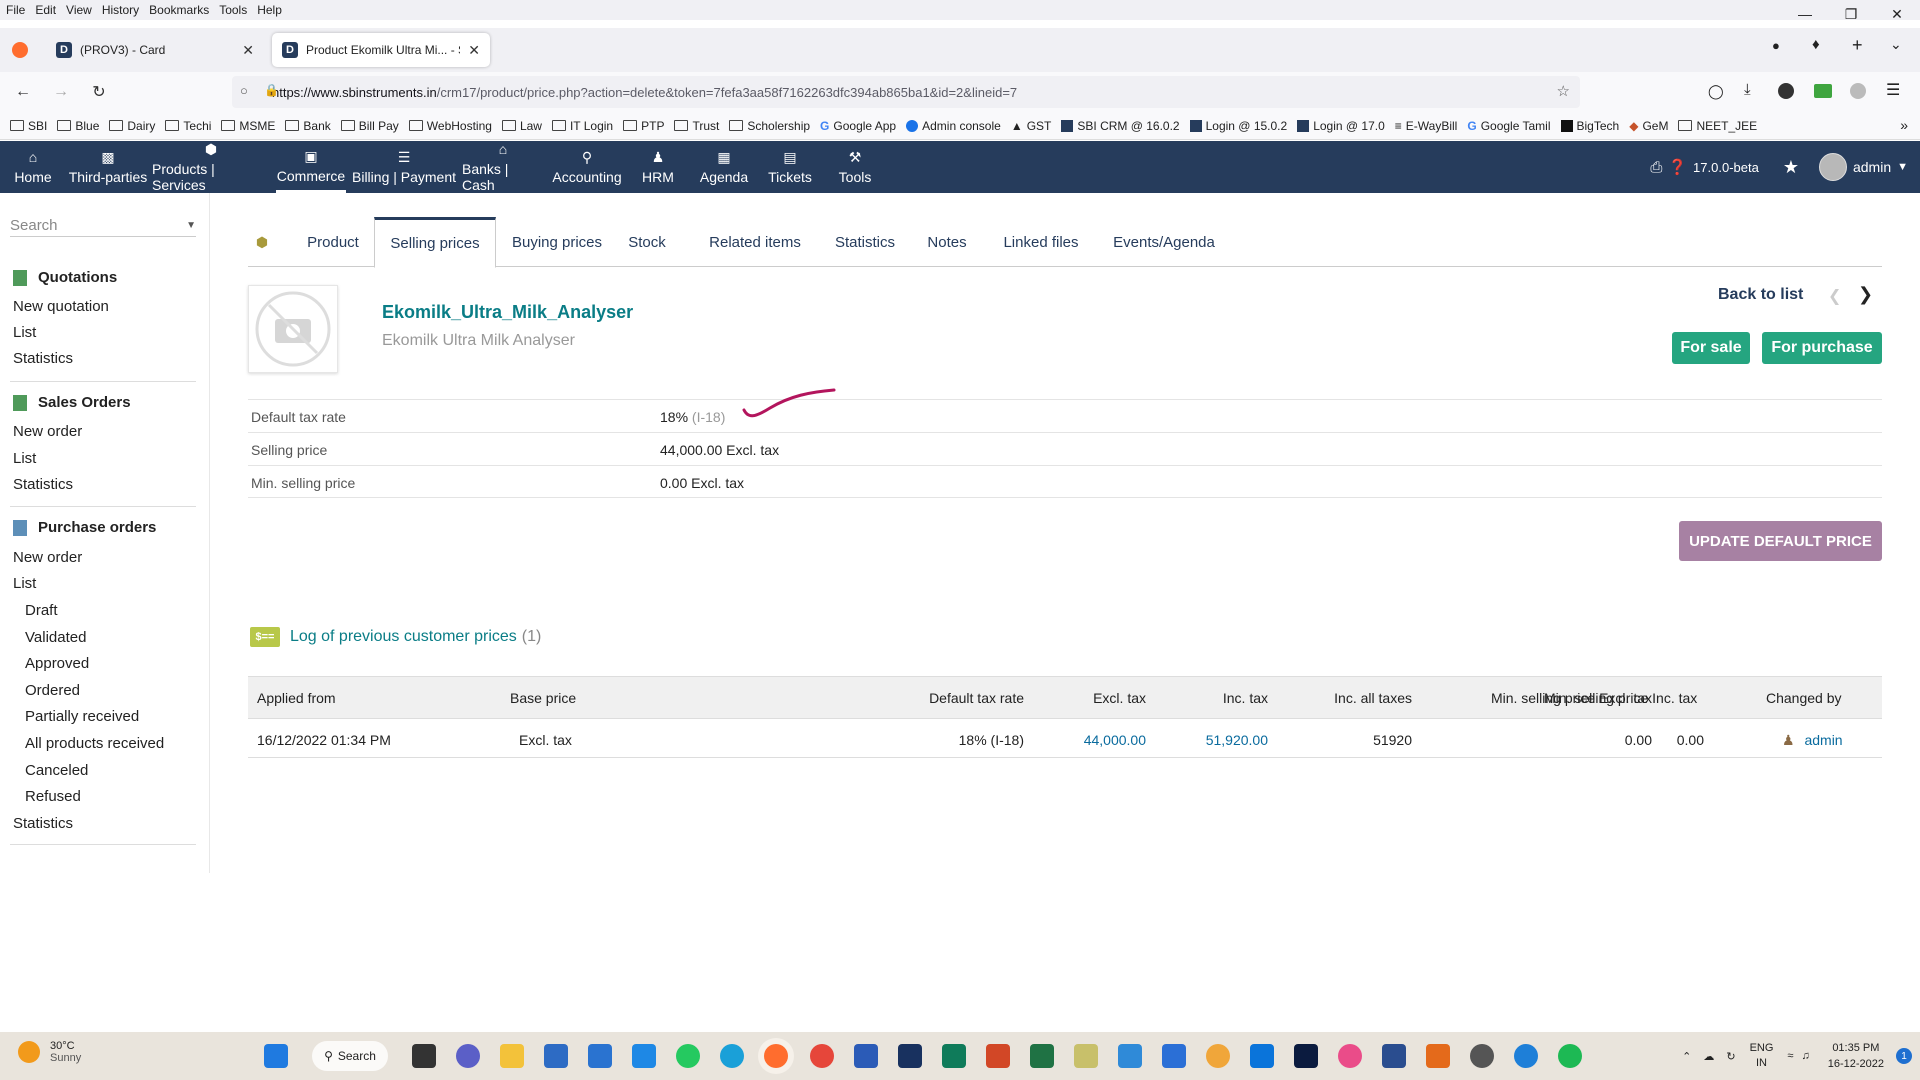 This screenshot has height=1080, width=1920. What do you see at coordinates (94, 743) in the screenshot?
I see `menu-po-all-received: All products received` at bounding box center [94, 743].